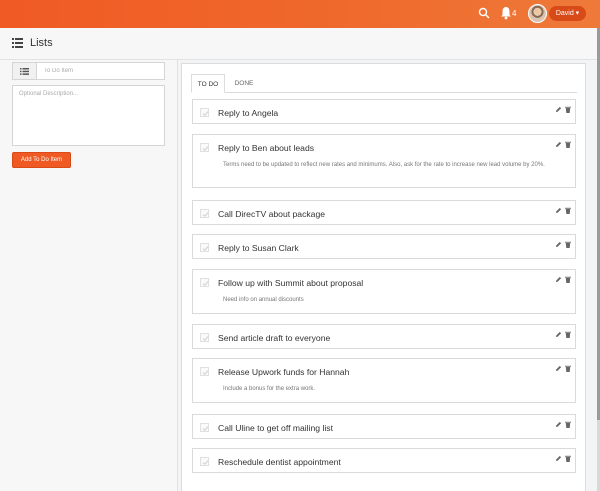 The height and width of the screenshot is (491, 600). I want to click on todo-item-input, so click(100, 71).